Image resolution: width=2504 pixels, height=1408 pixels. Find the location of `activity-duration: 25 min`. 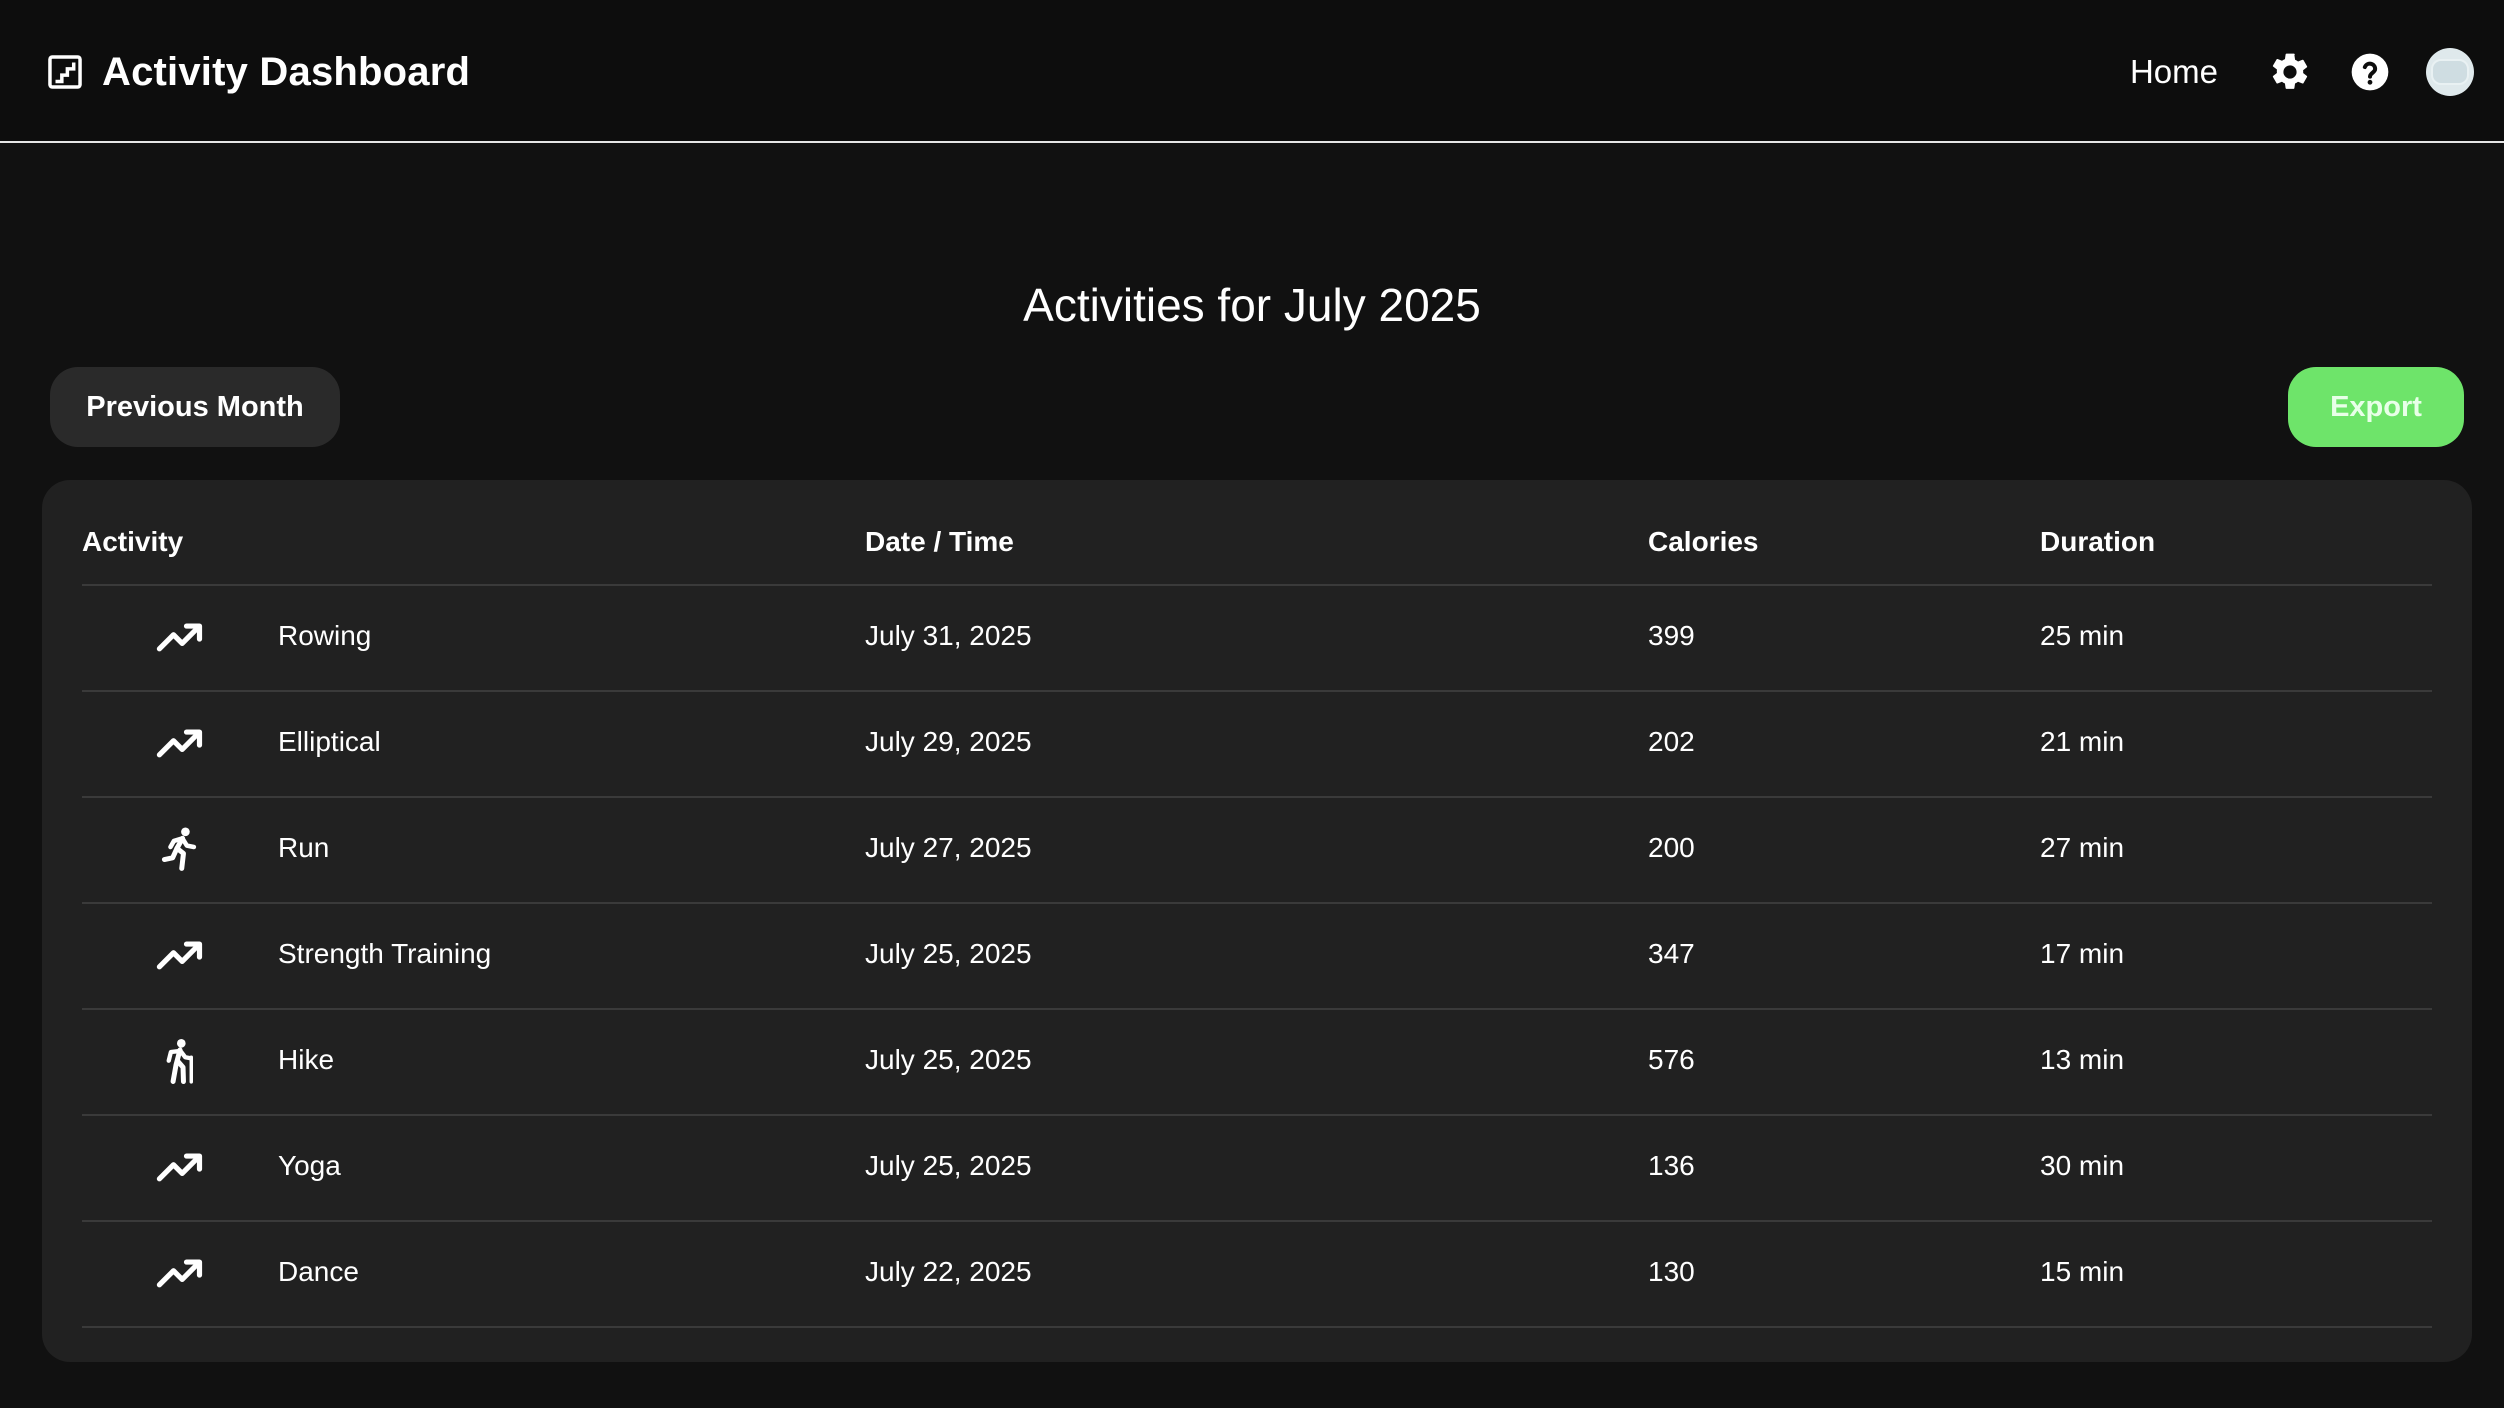

activity-duration: 25 min is located at coordinates (2082, 635).